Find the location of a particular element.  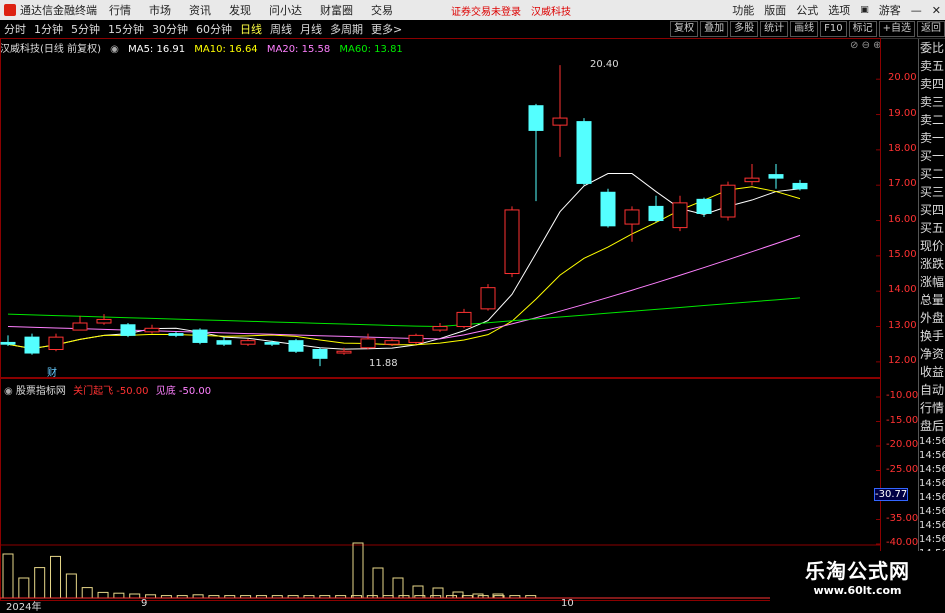

watermark-url: www.60lt.com is located at coordinates (857, 590).